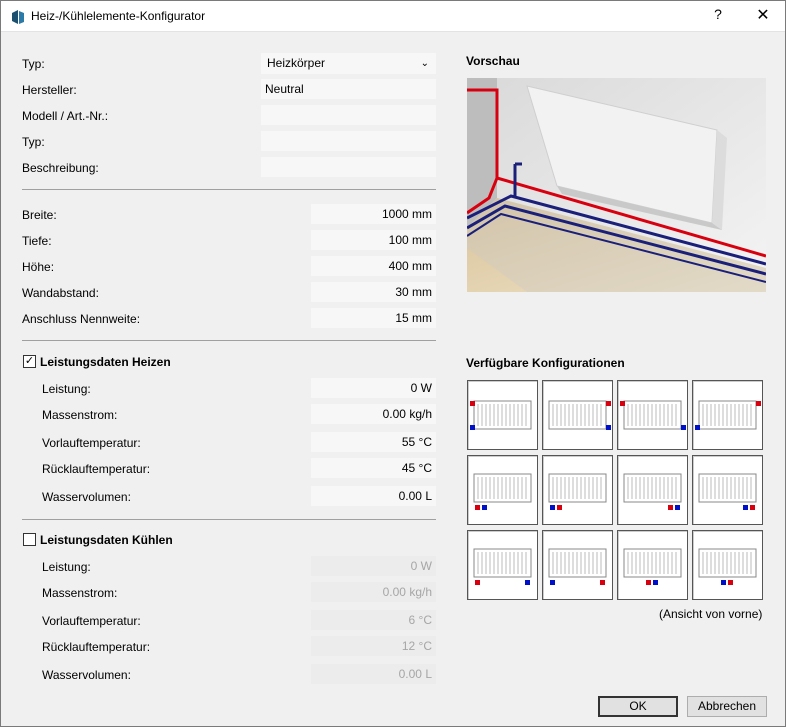 The width and height of the screenshot is (786, 727). Describe the element at coordinates (65, 116) in the screenshot. I see `modell-label: Modell / Art.-Nr.:` at that location.